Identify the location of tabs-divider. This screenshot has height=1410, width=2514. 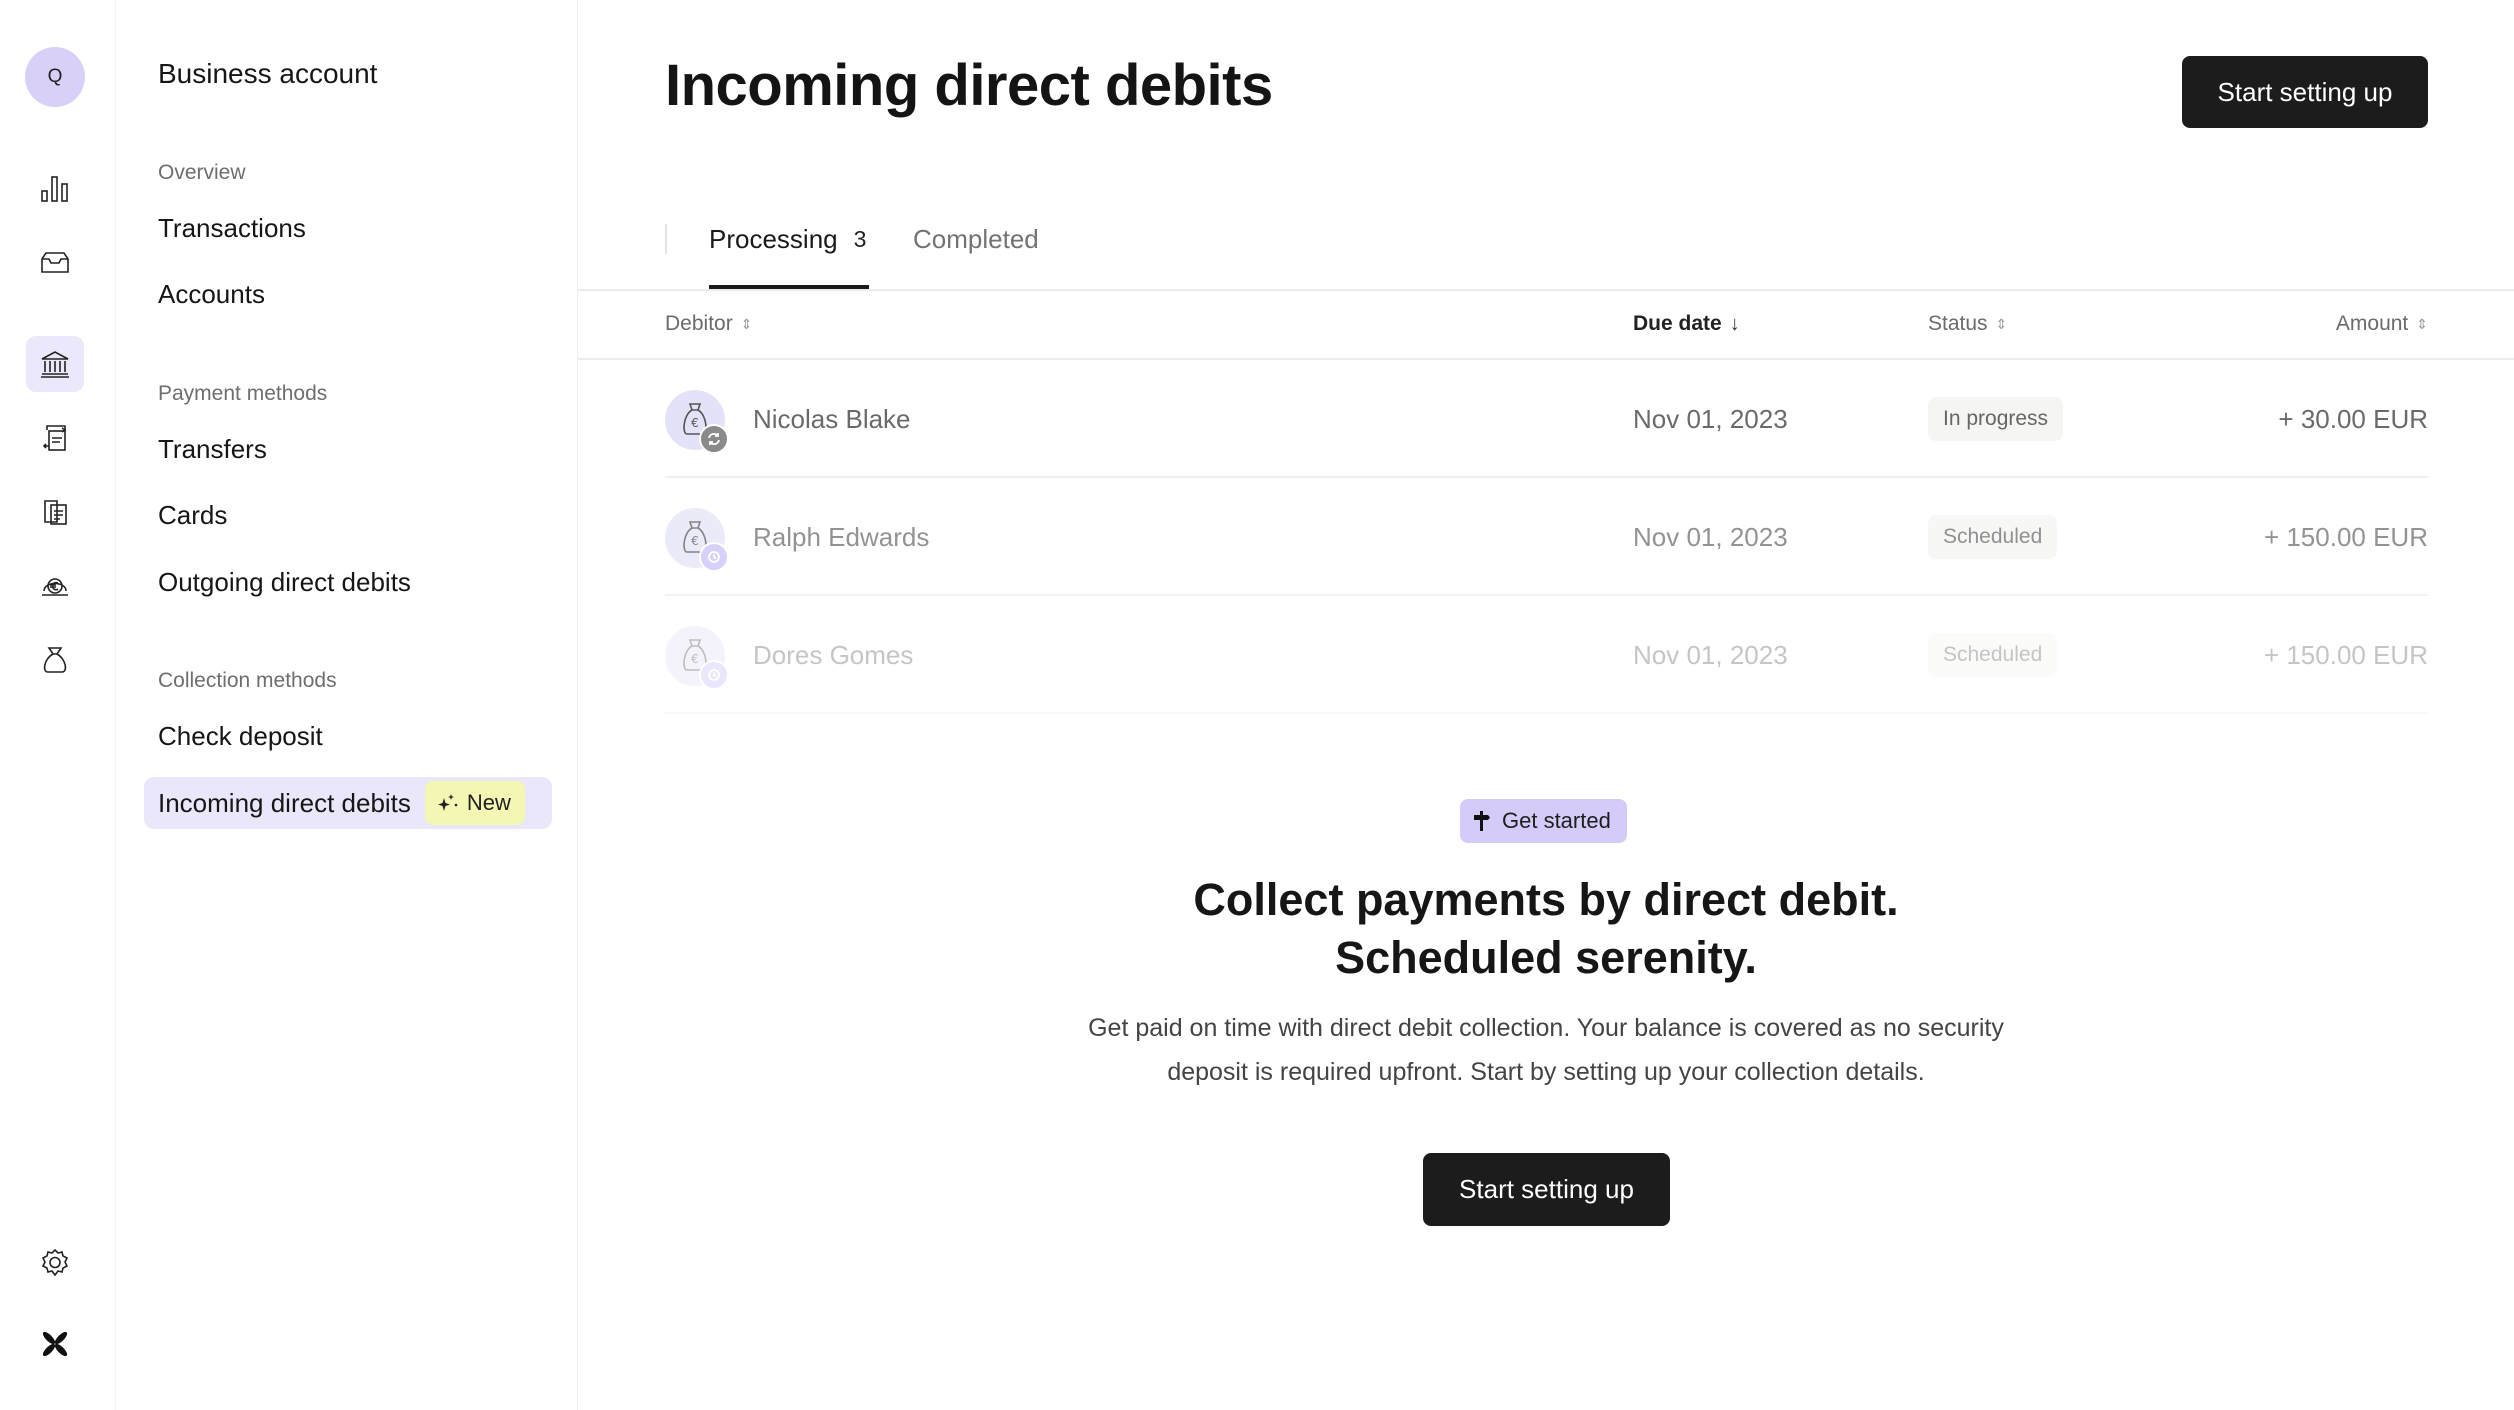
(1546, 290).